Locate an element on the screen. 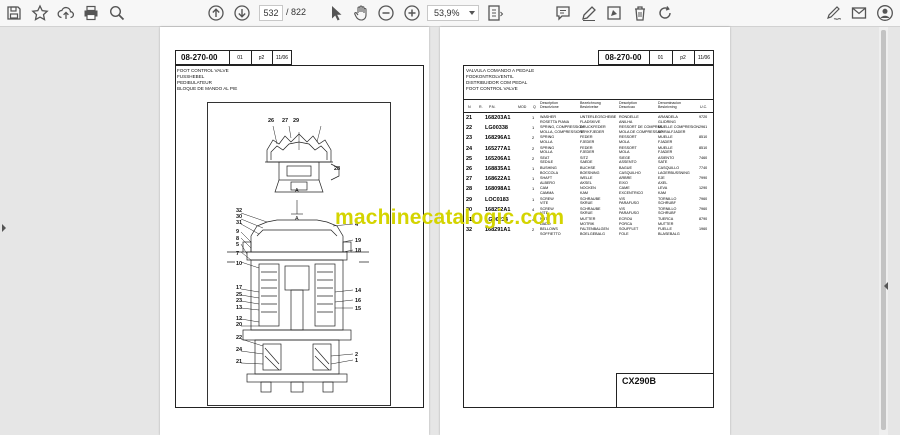 Image resolution: width=900 pixels, height=435 pixels. description-line: ASSENTO is located at coordinates (628, 162).